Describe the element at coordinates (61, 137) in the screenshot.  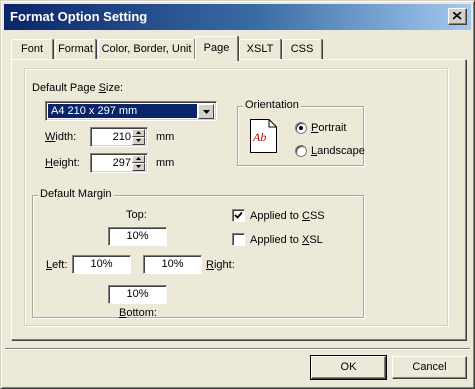
I see `width-label: Width:` at that location.